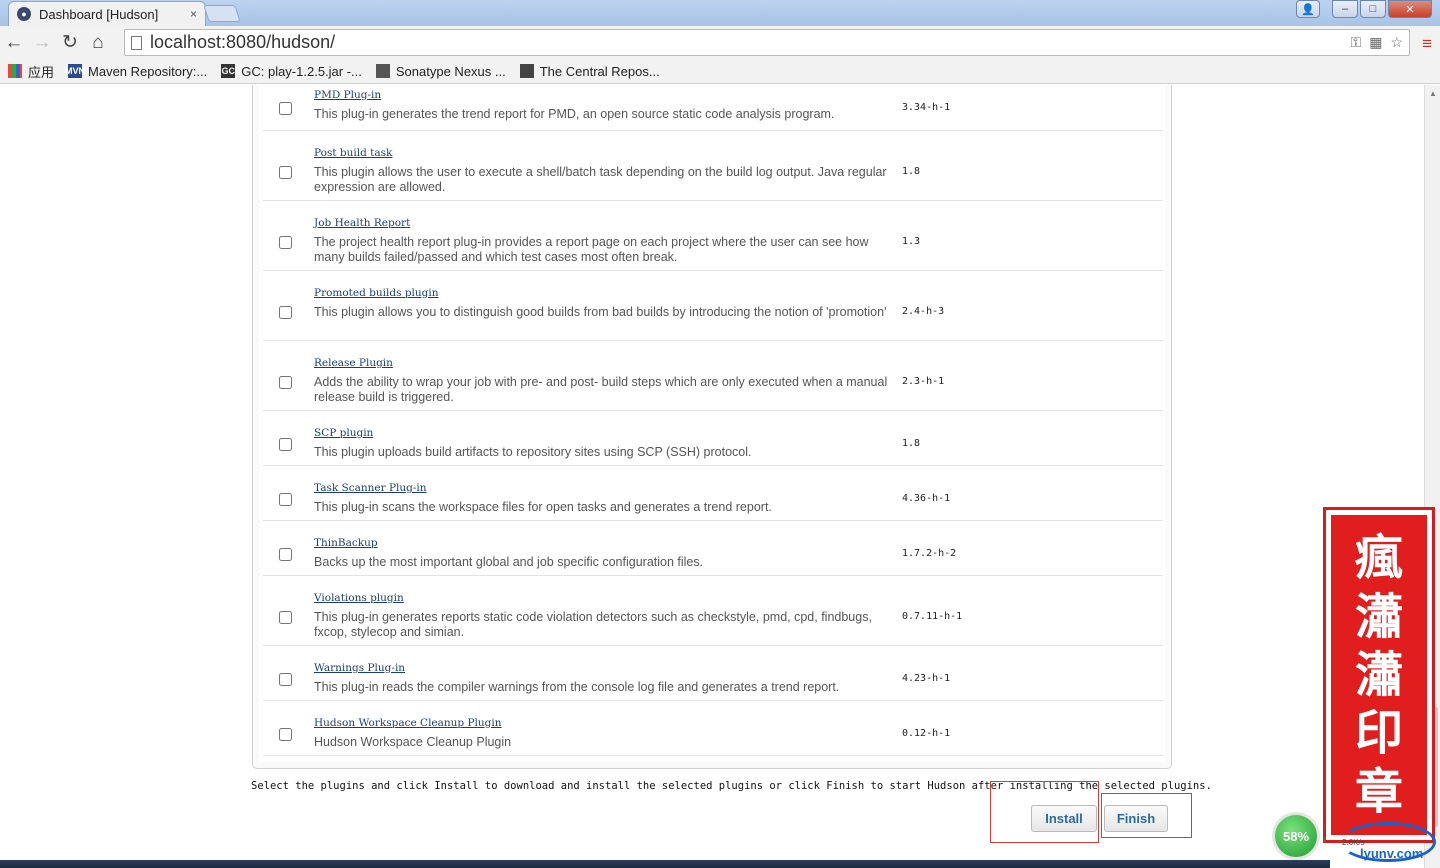 The width and height of the screenshot is (1440, 868). Describe the element at coordinates (347, 95) in the screenshot. I see `plugin-name-link: PMD Plug-in` at that location.